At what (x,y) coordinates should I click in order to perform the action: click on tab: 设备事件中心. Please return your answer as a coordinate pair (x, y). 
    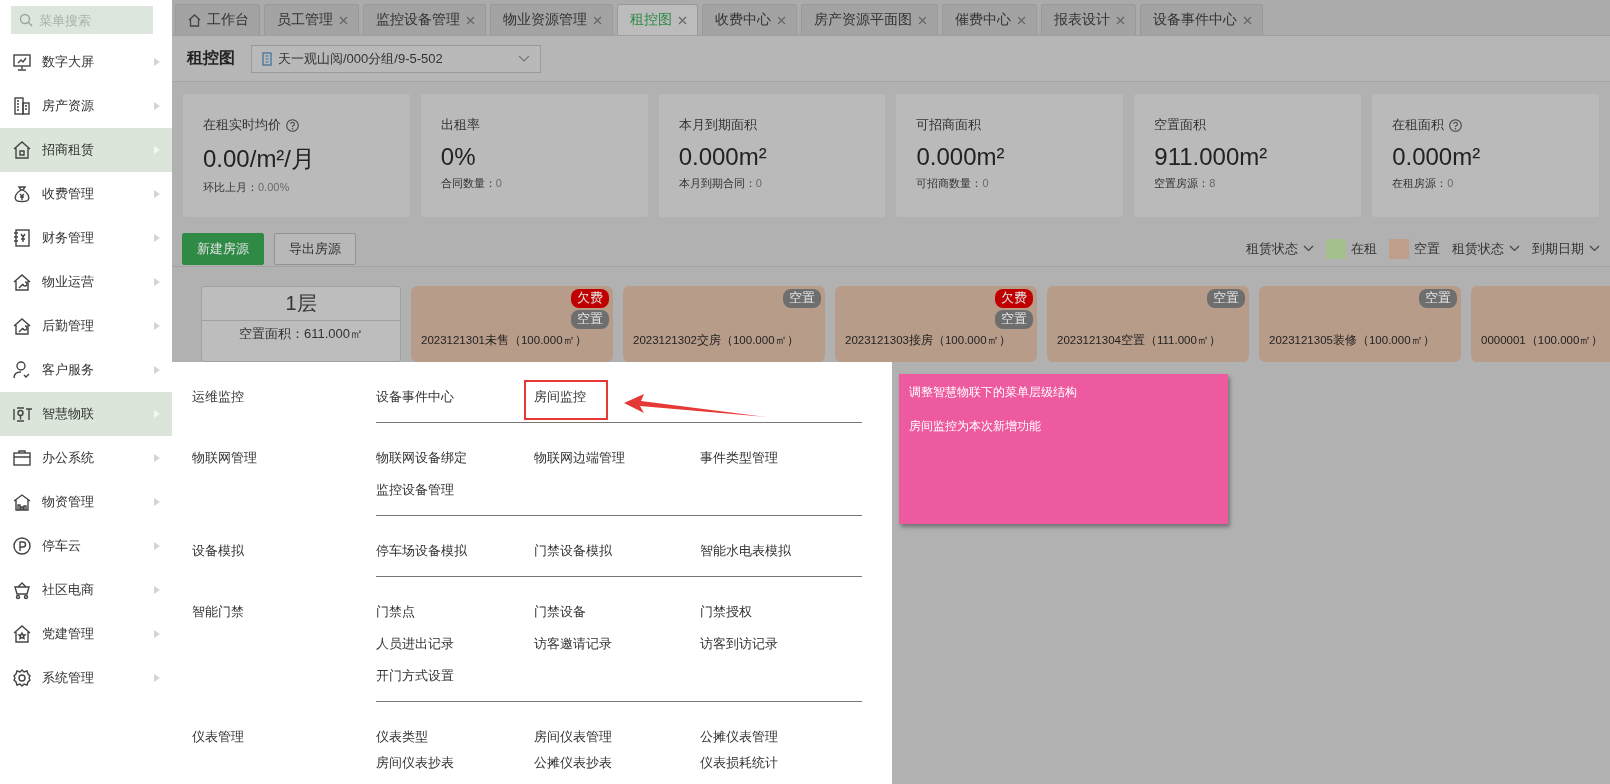
    Looking at the image, I should click on (1201, 19).